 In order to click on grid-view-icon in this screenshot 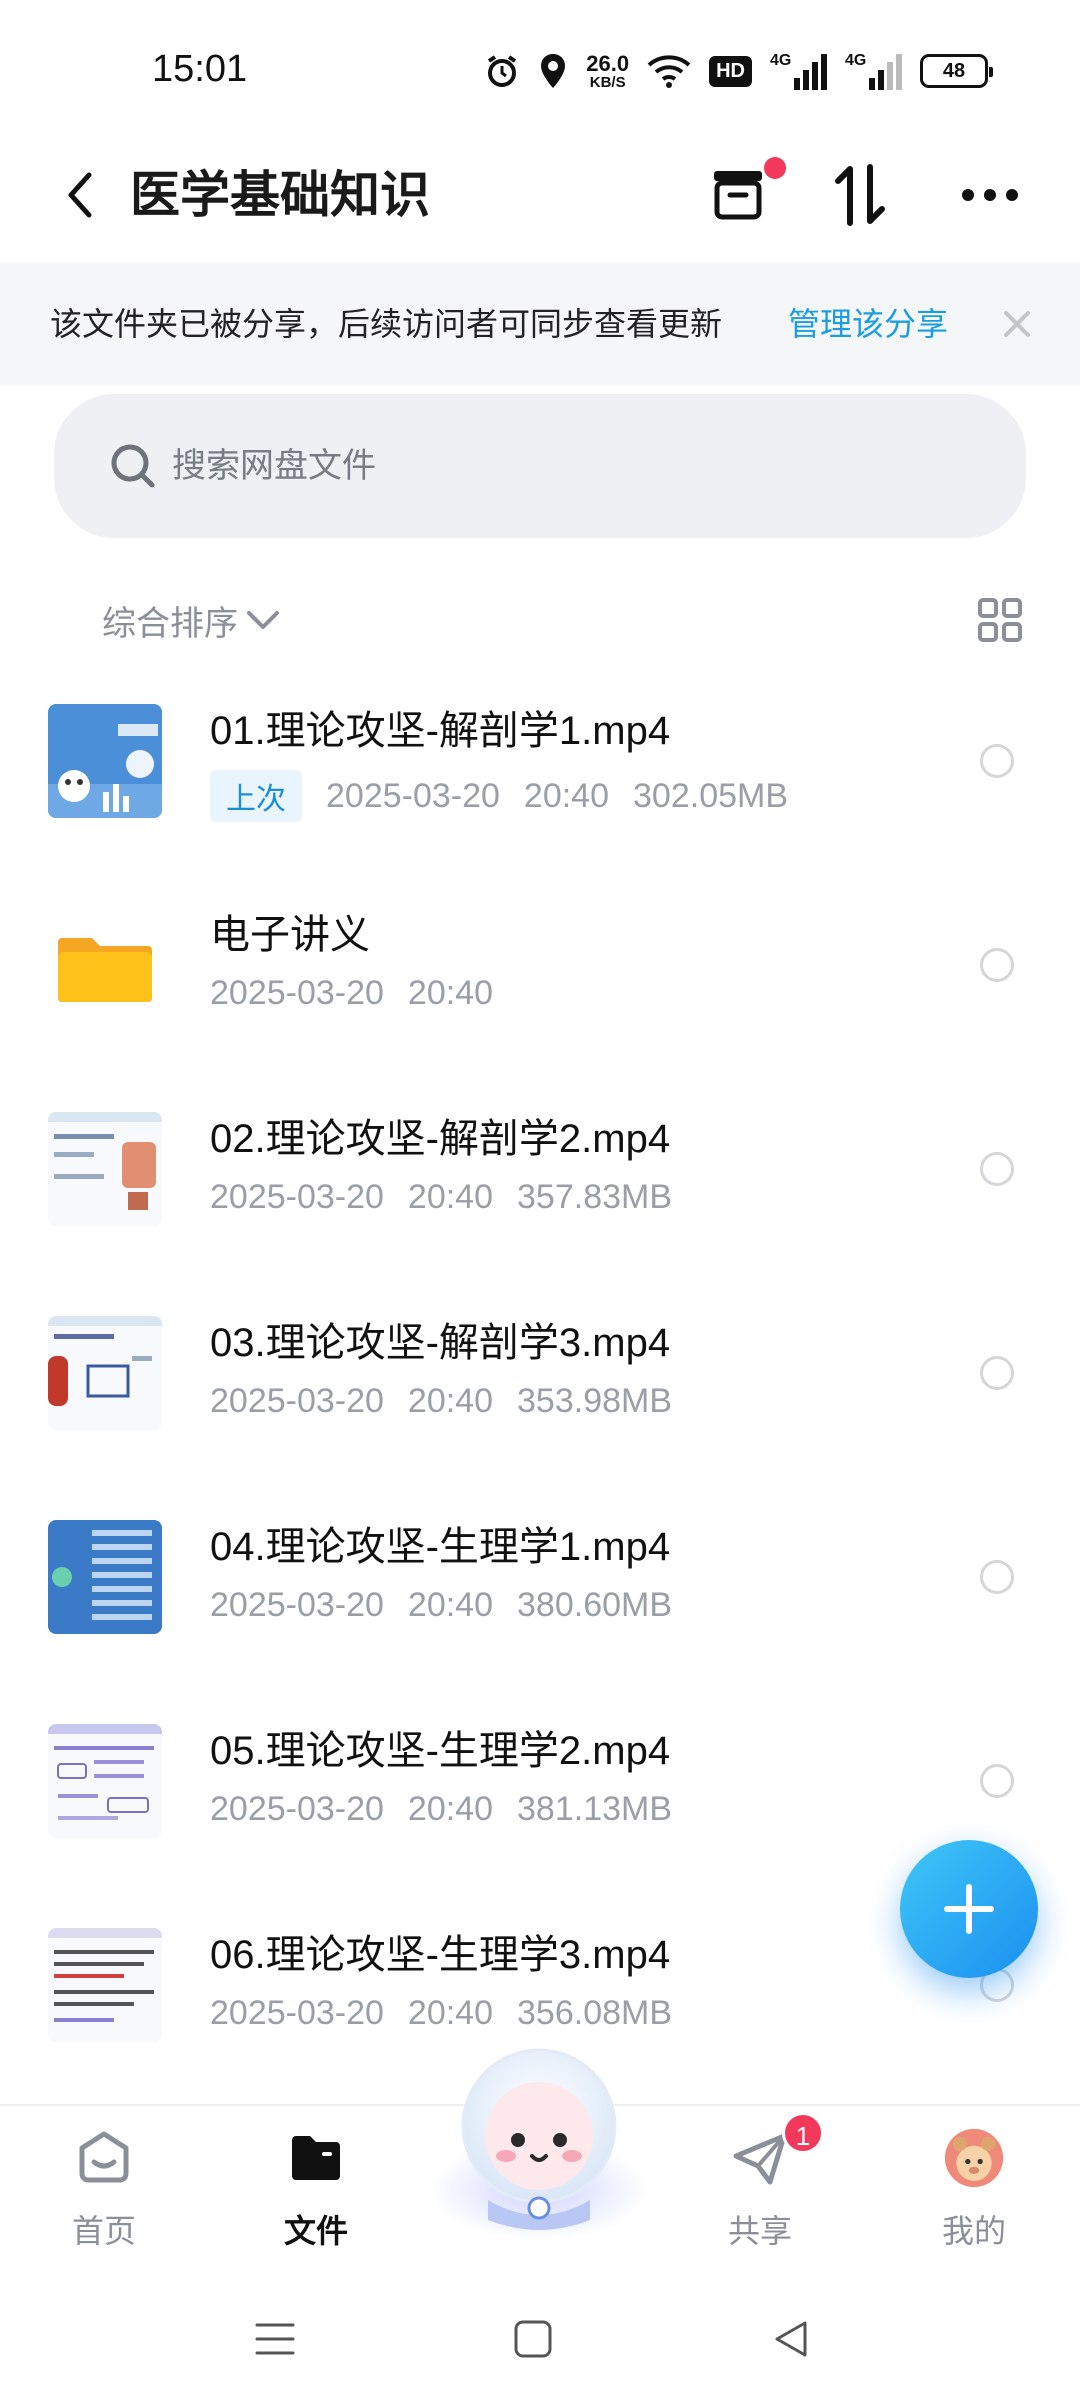, I will do `click(1000, 620)`.